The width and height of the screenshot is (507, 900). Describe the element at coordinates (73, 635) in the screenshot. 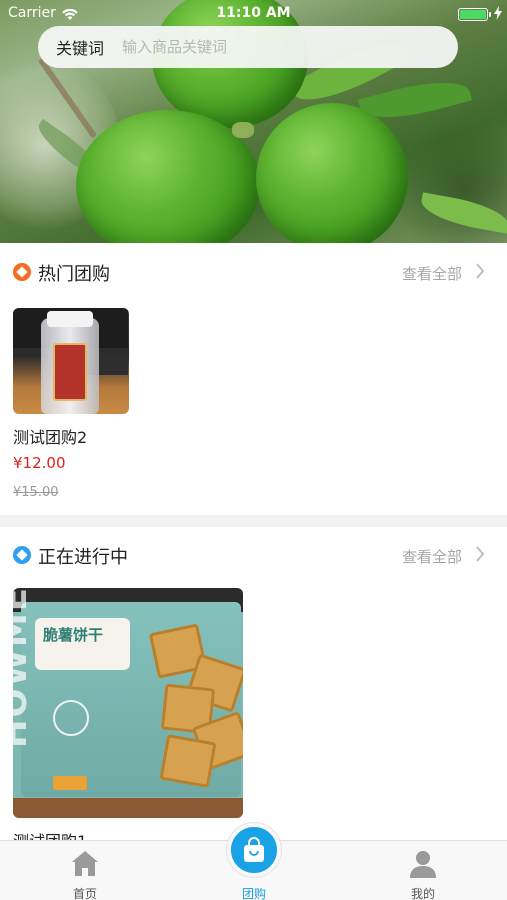

I see `photo-box-title: 脆薯饼干` at that location.